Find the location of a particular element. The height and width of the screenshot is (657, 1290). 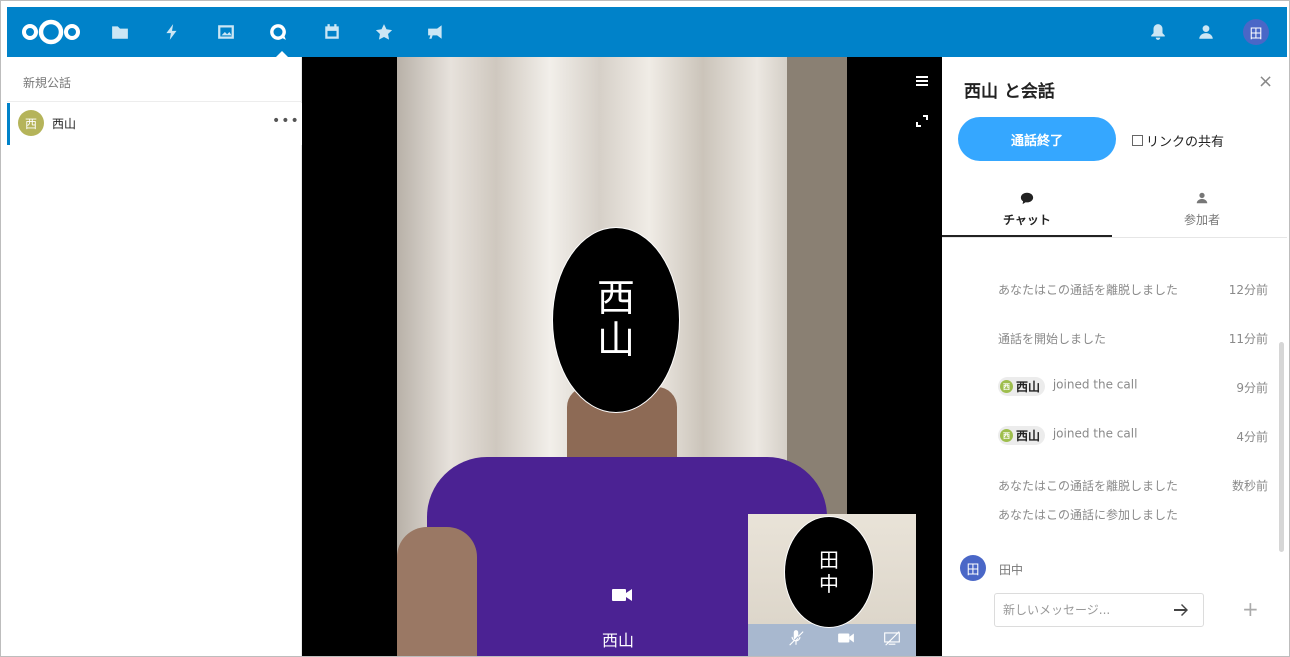

send-icon is located at coordinates (1181, 610).